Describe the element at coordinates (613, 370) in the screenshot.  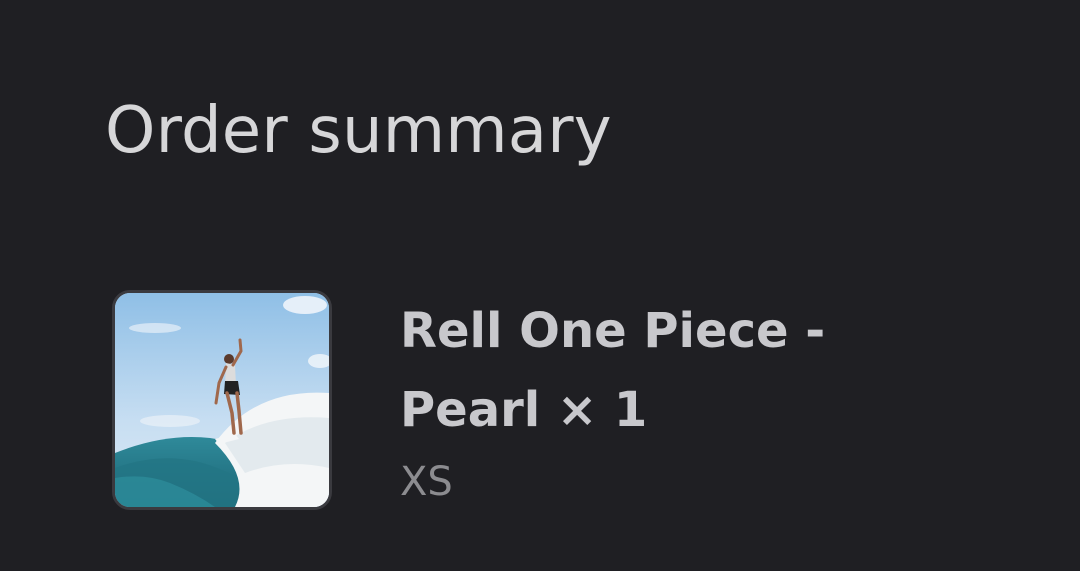
I see `product-name: Rell One Piece - Pearl × 1` at that location.